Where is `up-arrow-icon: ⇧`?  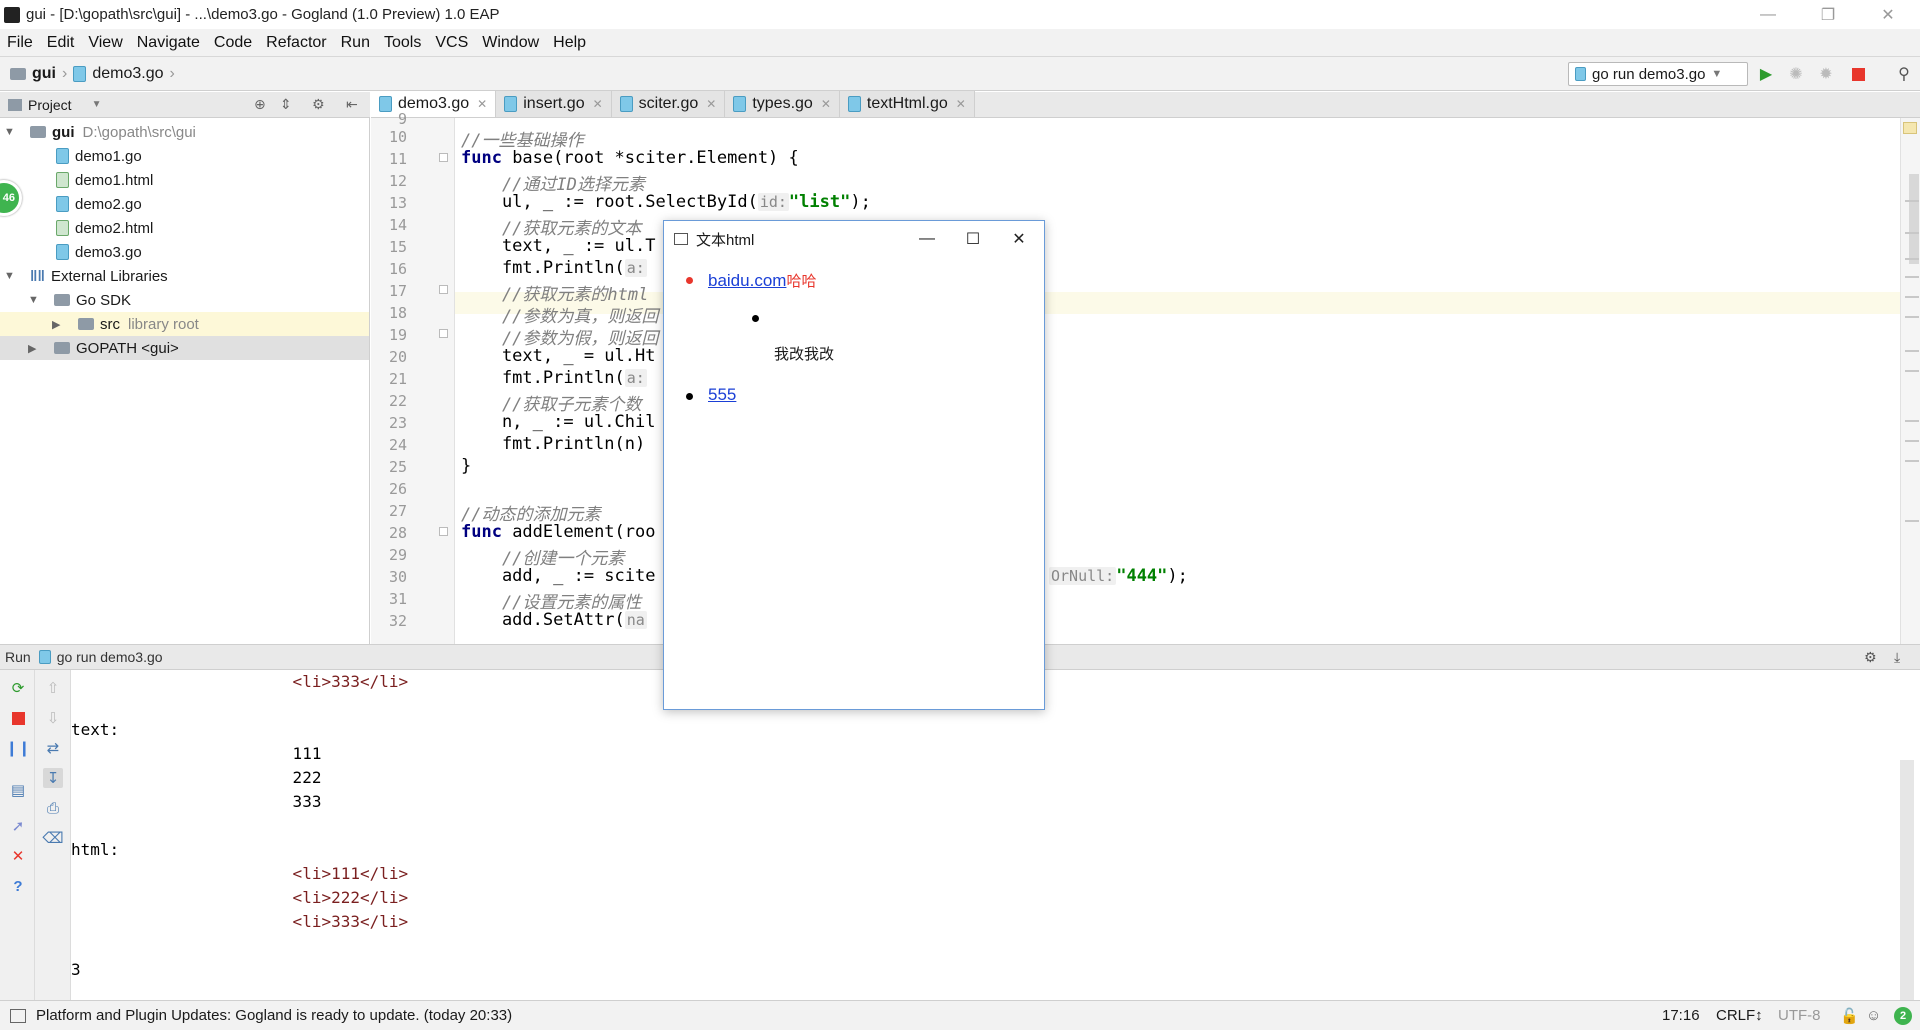
up-arrow-icon: ⇧ is located at coordinates (53, 688).